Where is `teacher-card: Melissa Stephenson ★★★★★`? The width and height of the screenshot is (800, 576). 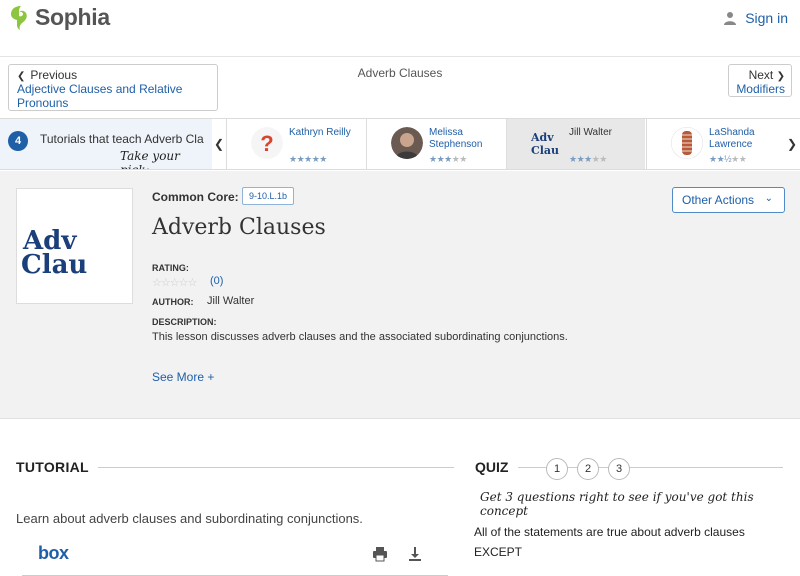 teacher-card: Melissa Stephenson ★★★★★ is located at coordinates (435, 144).